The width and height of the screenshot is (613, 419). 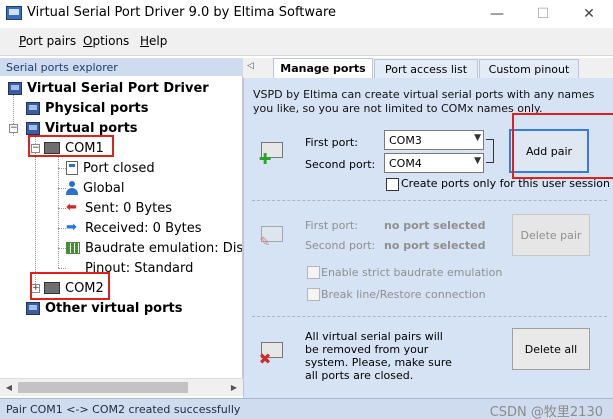 I want to click on expander-minus-icon: −, so click(x=13, y=128).